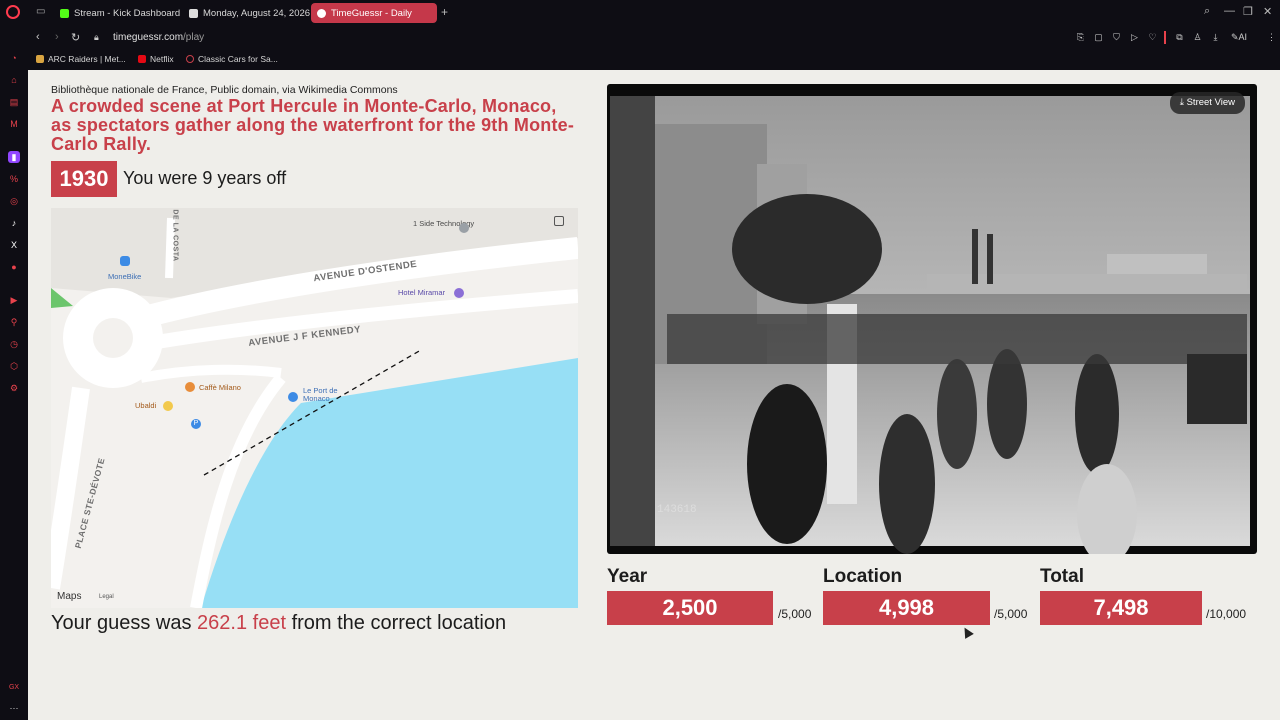  I want to click on street-view-button: ⤓ Street View, so click(1207, 103).